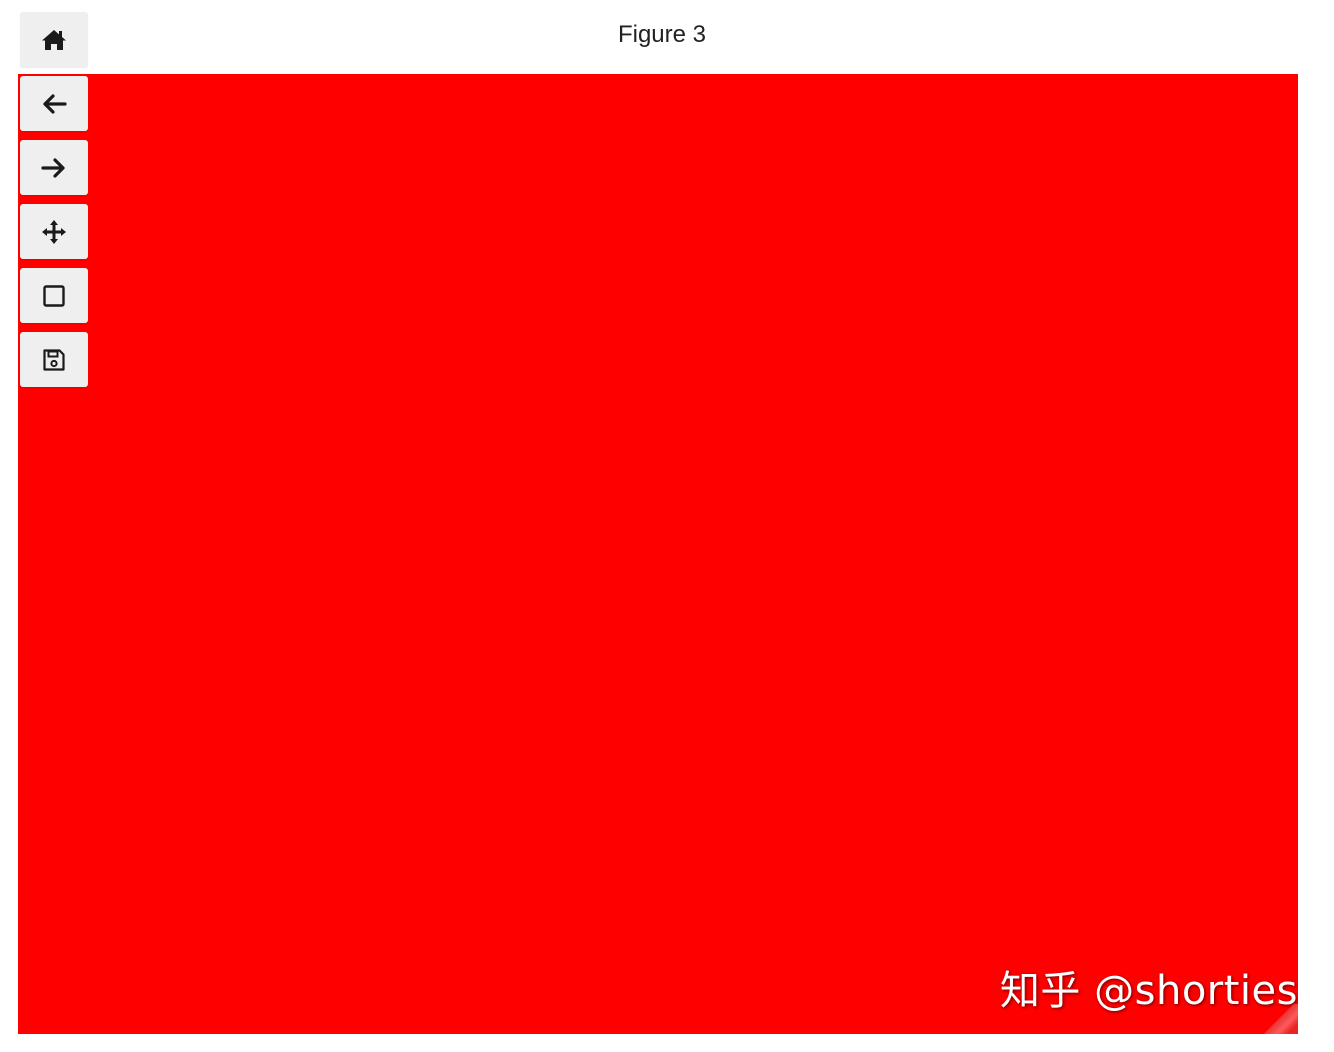 This screenshot has width=1334, height=1052. What do you see at coordinates (1278, 1019) in the screenshot?
I see `resize-grip` at bounding box center [1278, 1019].